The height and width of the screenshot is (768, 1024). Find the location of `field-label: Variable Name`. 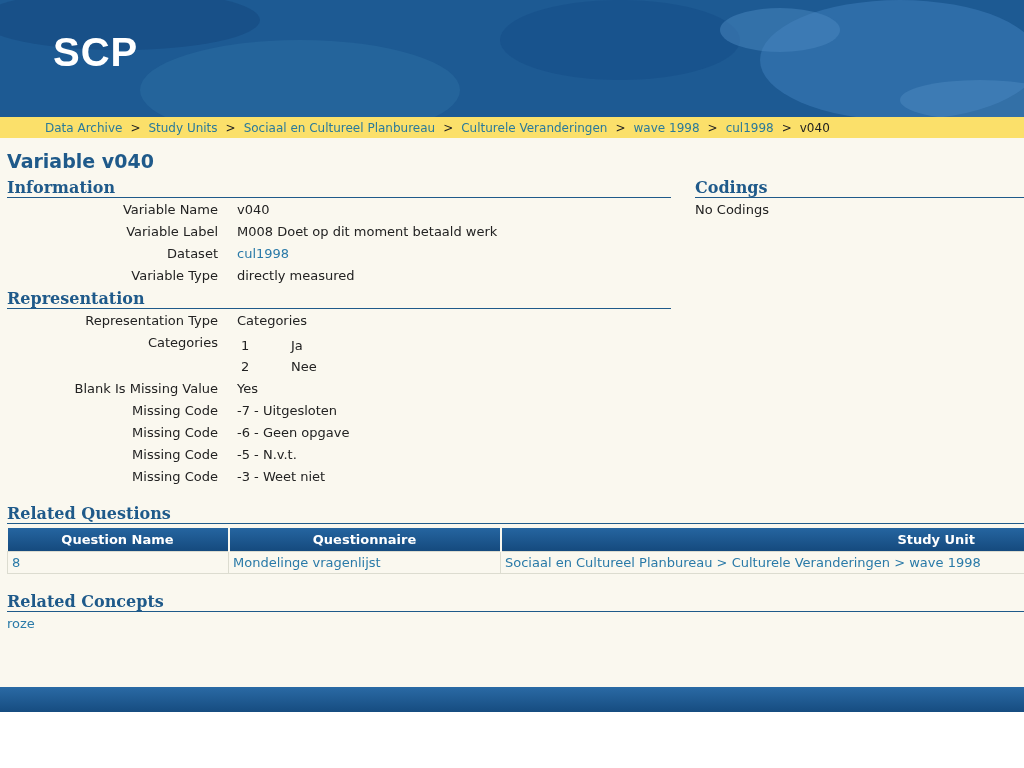

field-label: Variable Name is located at coordinates (169, 209).